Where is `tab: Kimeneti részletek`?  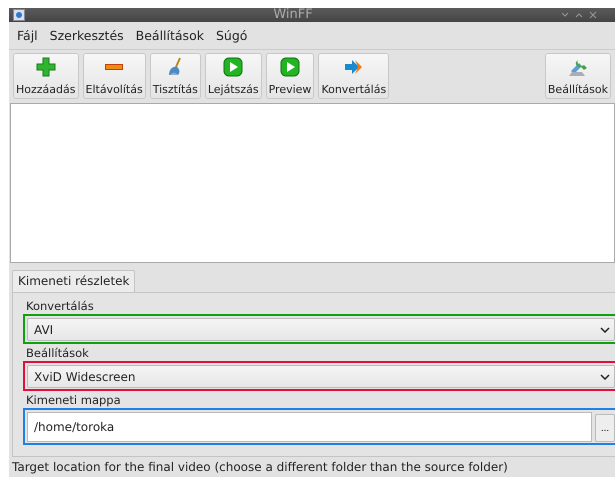 tab: Kimeneti részletek is located at coordinates (74, 281).